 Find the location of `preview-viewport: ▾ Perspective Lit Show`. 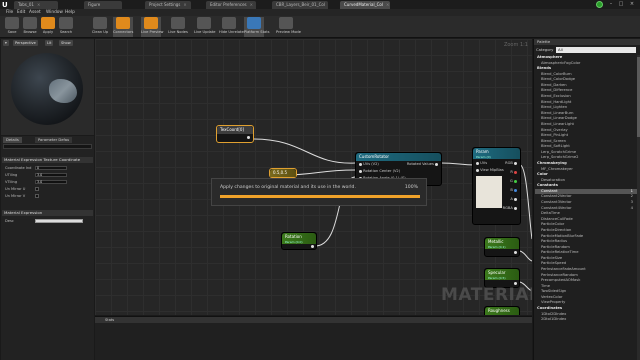

preview-viewport: ▾ Perspective Lit Show is located at coordinates (47, 87).